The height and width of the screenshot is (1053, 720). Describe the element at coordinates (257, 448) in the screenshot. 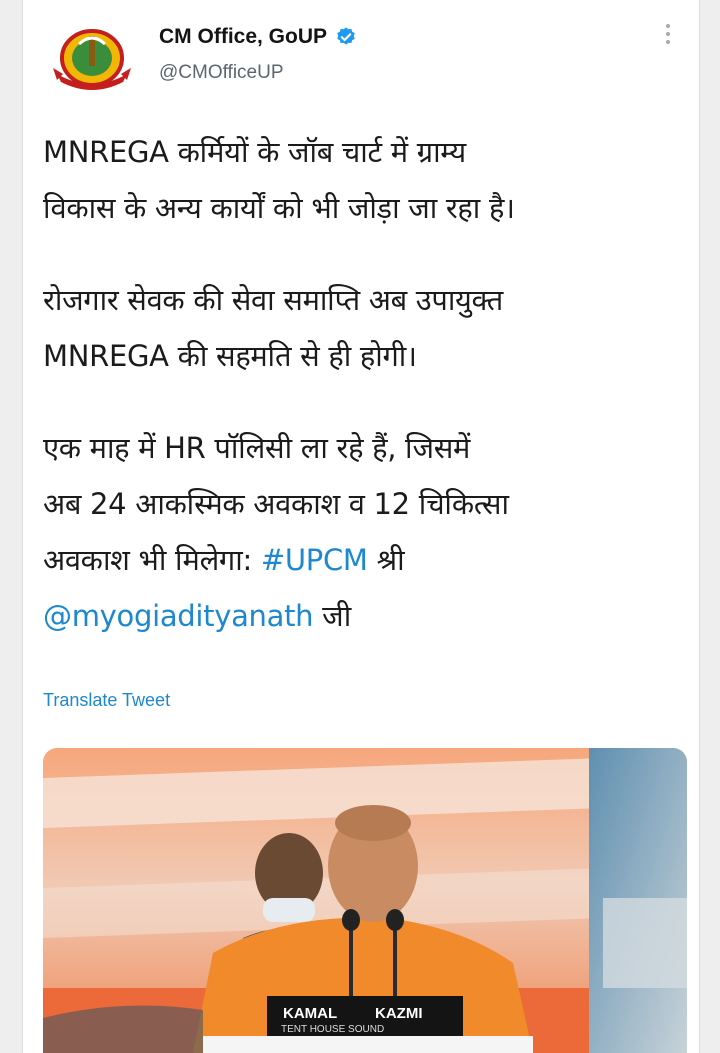

I see `tweet-line: एक माह में HR पॉलिसी ला रहे हैं, जिसमें` at that location.